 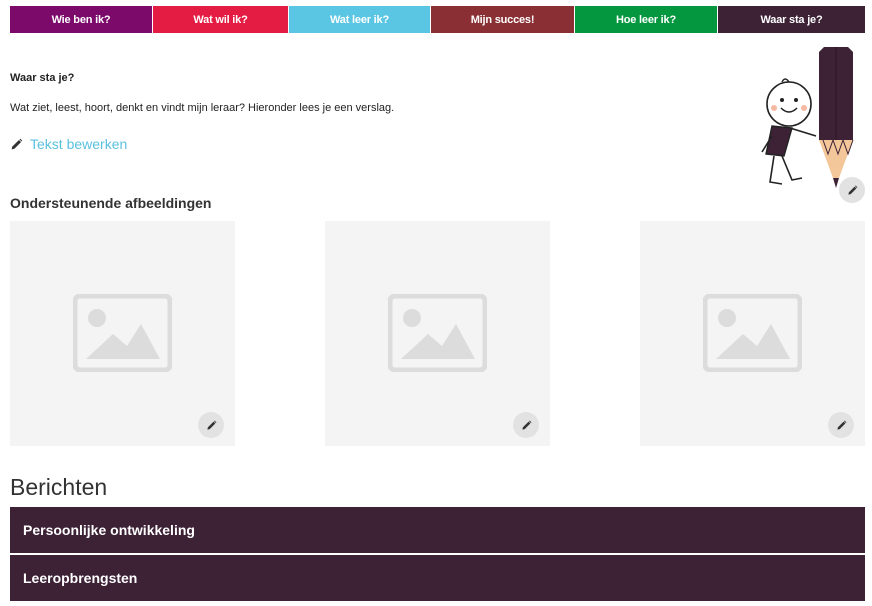 I want to click on tab-waar-sta-je: Waar sta je?, so click(x=791, y=19).